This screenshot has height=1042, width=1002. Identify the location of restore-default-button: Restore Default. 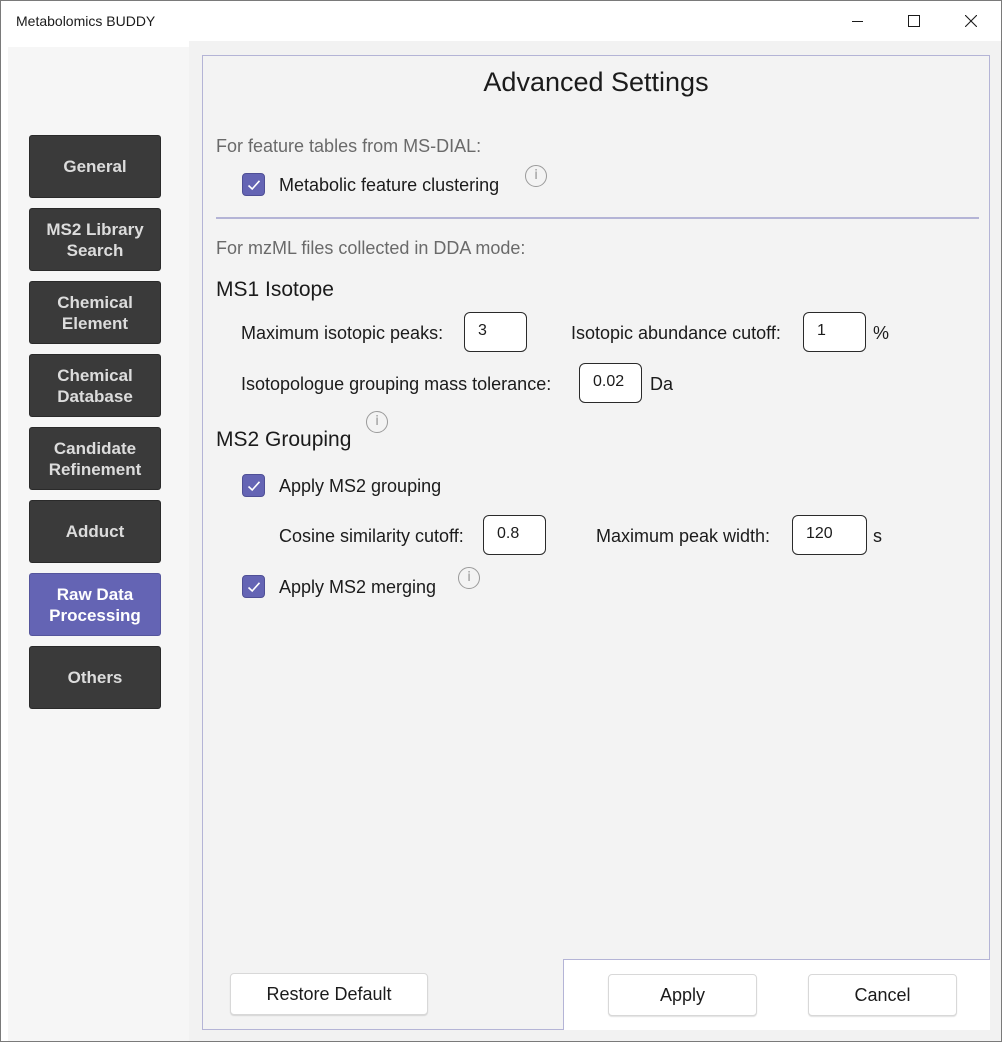
(329, 994).